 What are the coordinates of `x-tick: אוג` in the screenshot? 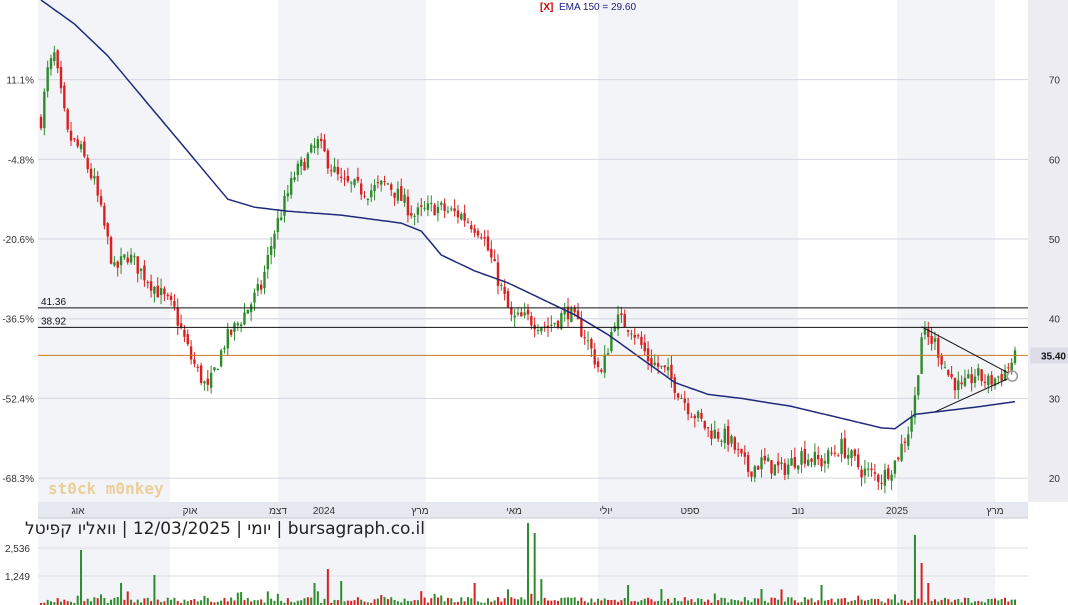 It's located at (78, 511).